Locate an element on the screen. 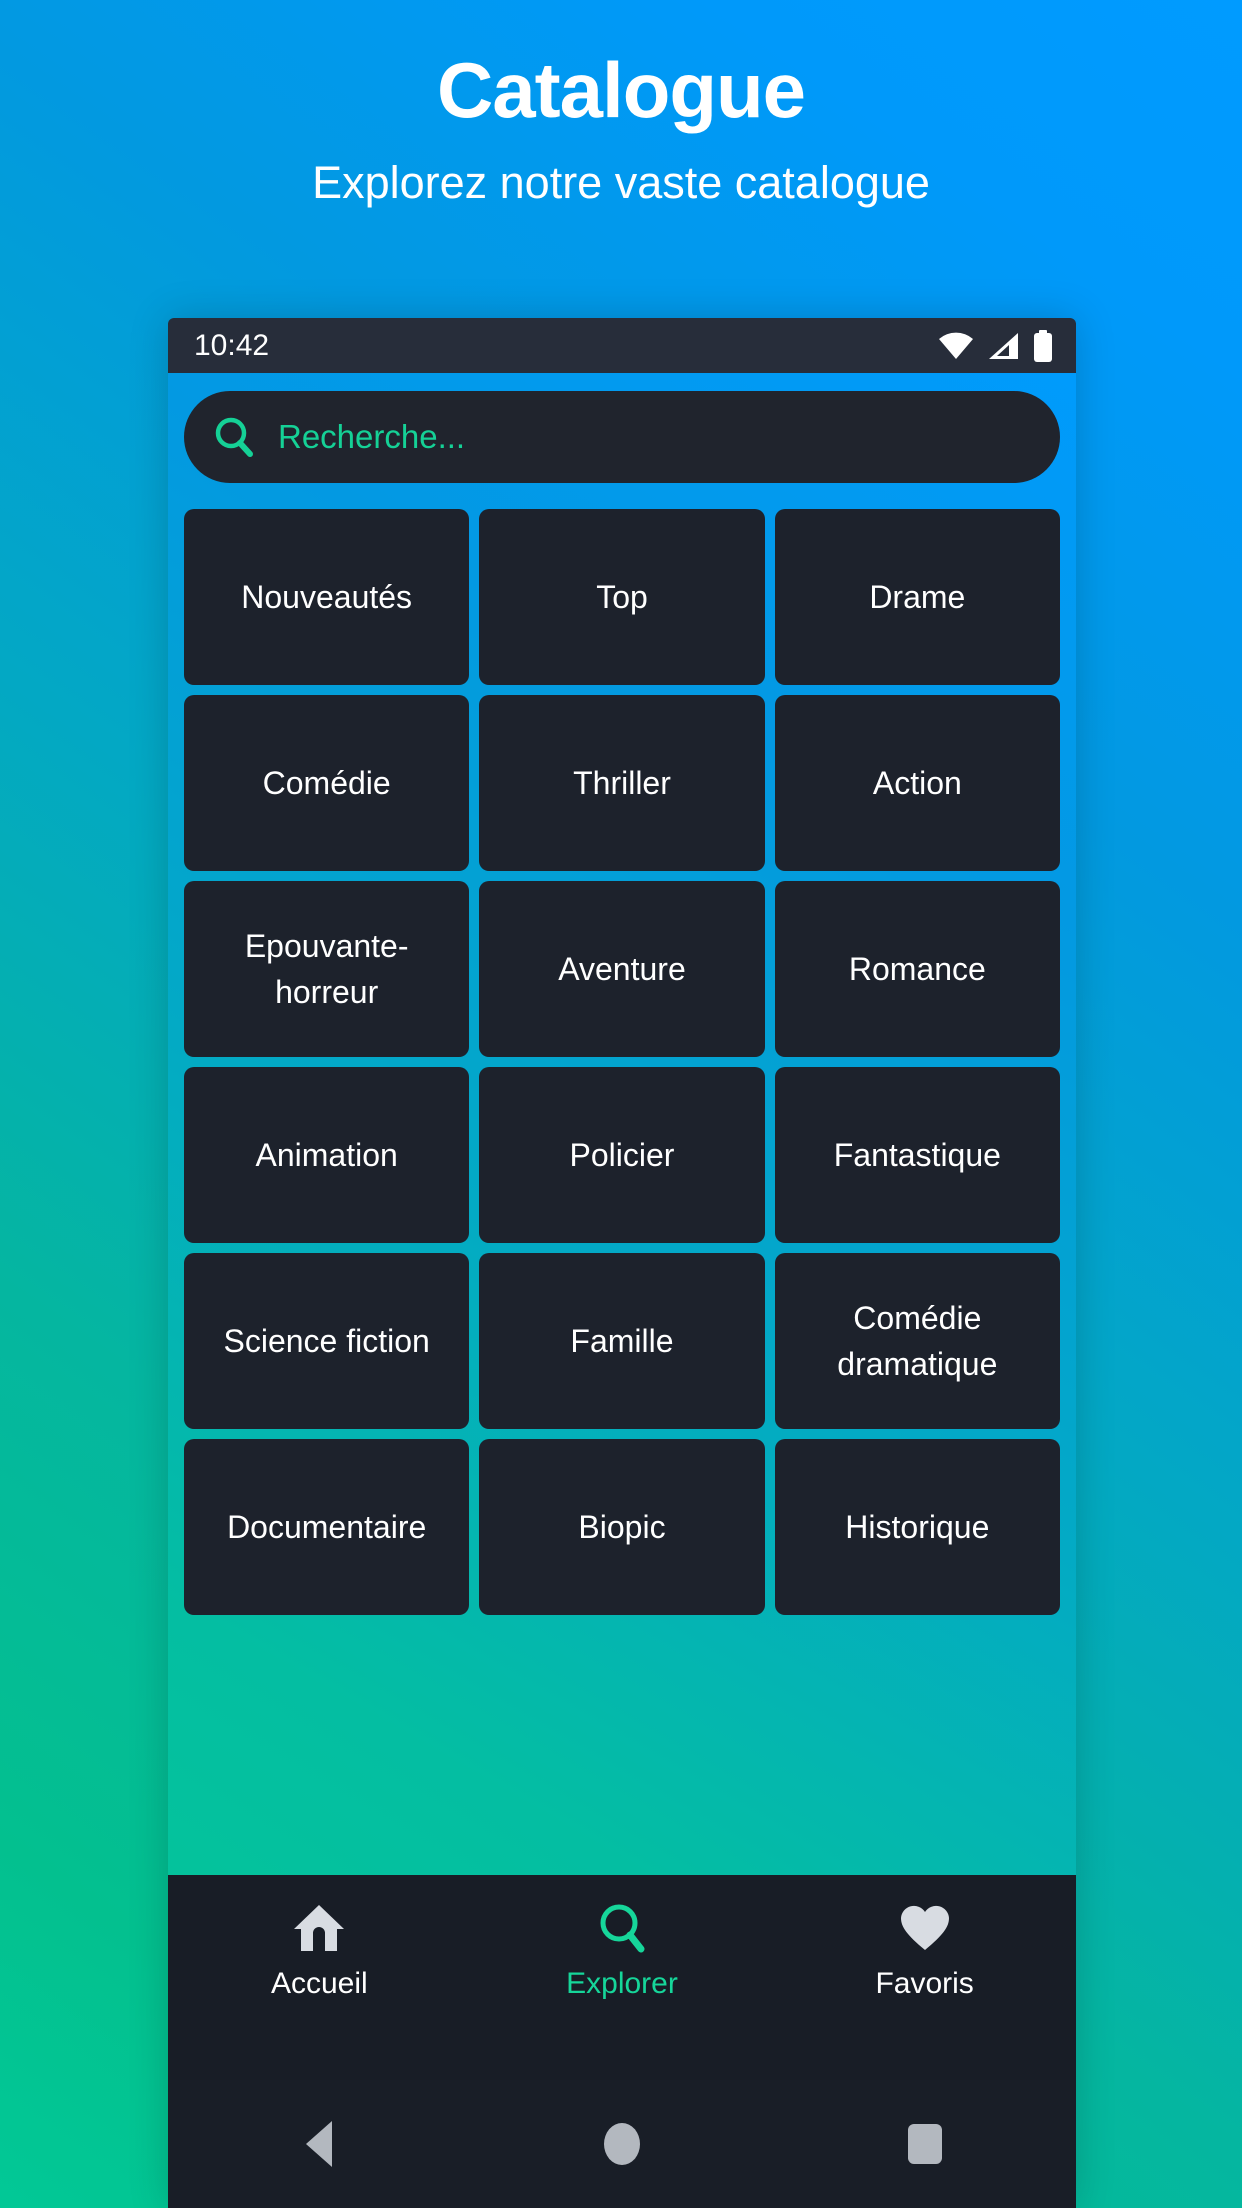 The height and width of the screenshot is (2208, 1242). recents-square-icon is located at coordinates (924, 2144).